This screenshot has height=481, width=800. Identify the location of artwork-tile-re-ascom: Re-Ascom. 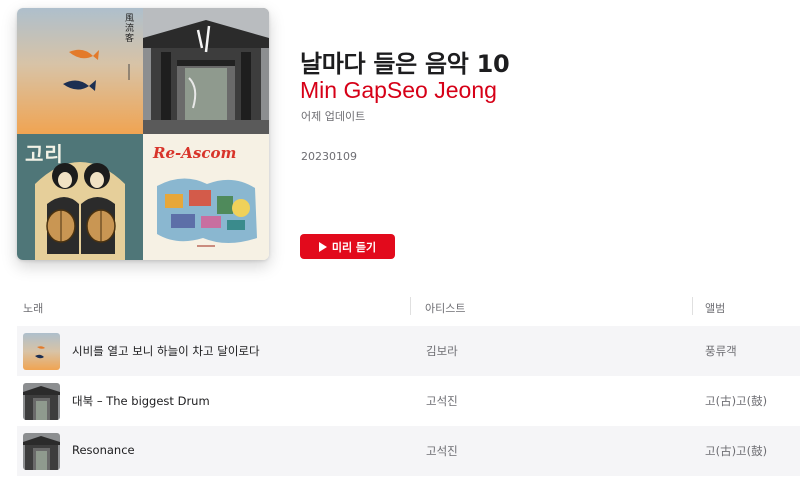
(206, 197).